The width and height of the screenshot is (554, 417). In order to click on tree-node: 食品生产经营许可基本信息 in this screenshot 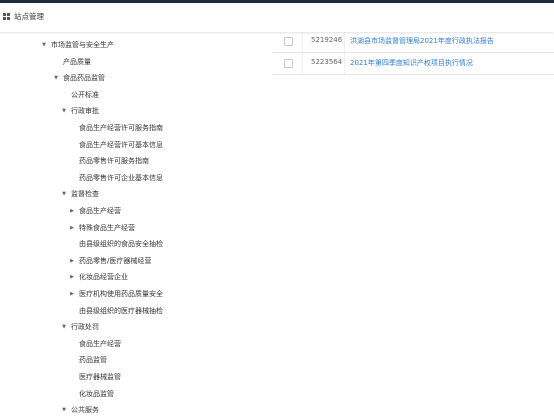, I will do `click(115, 145)`.